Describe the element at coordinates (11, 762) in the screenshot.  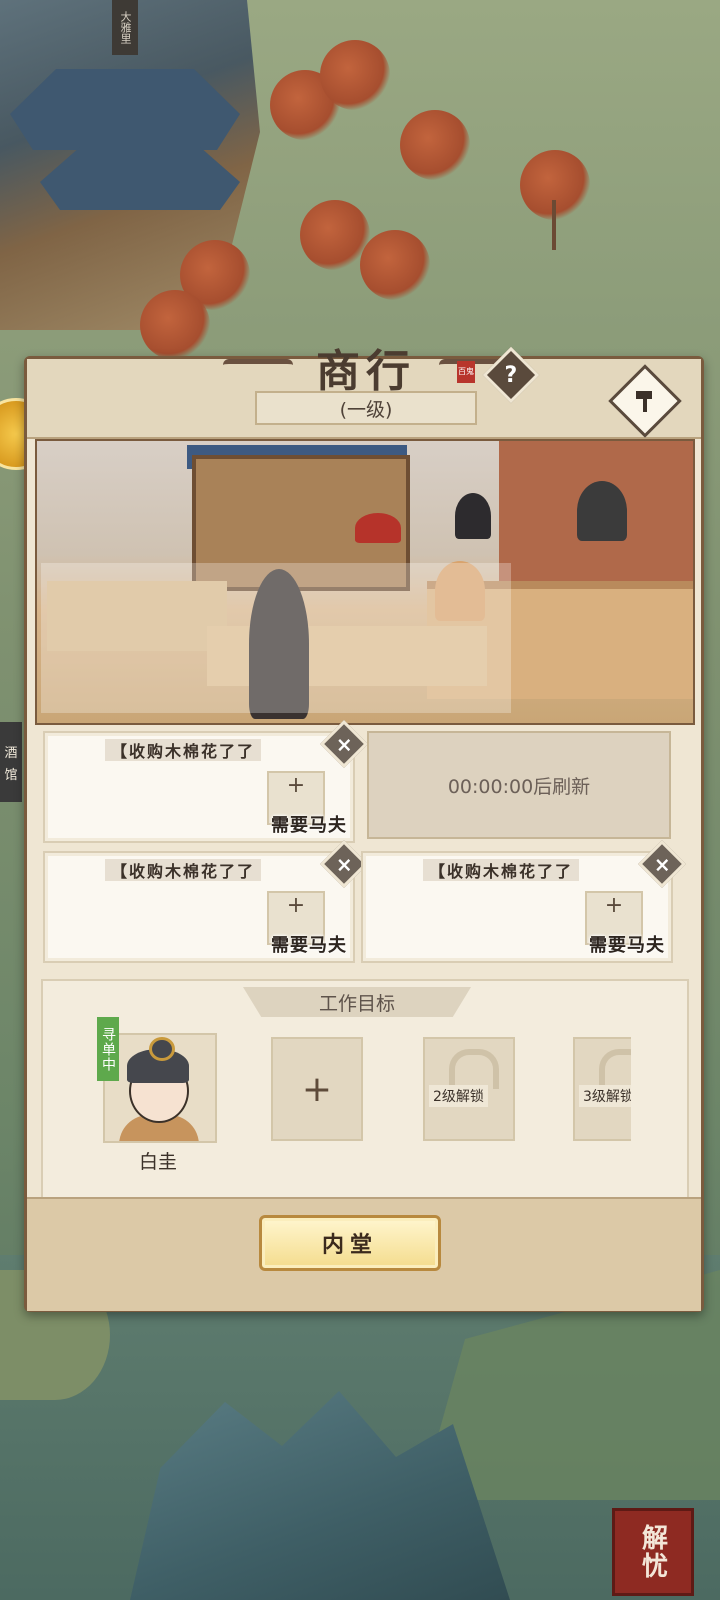
I see `tavern-sign: 酒 馆` at that location.